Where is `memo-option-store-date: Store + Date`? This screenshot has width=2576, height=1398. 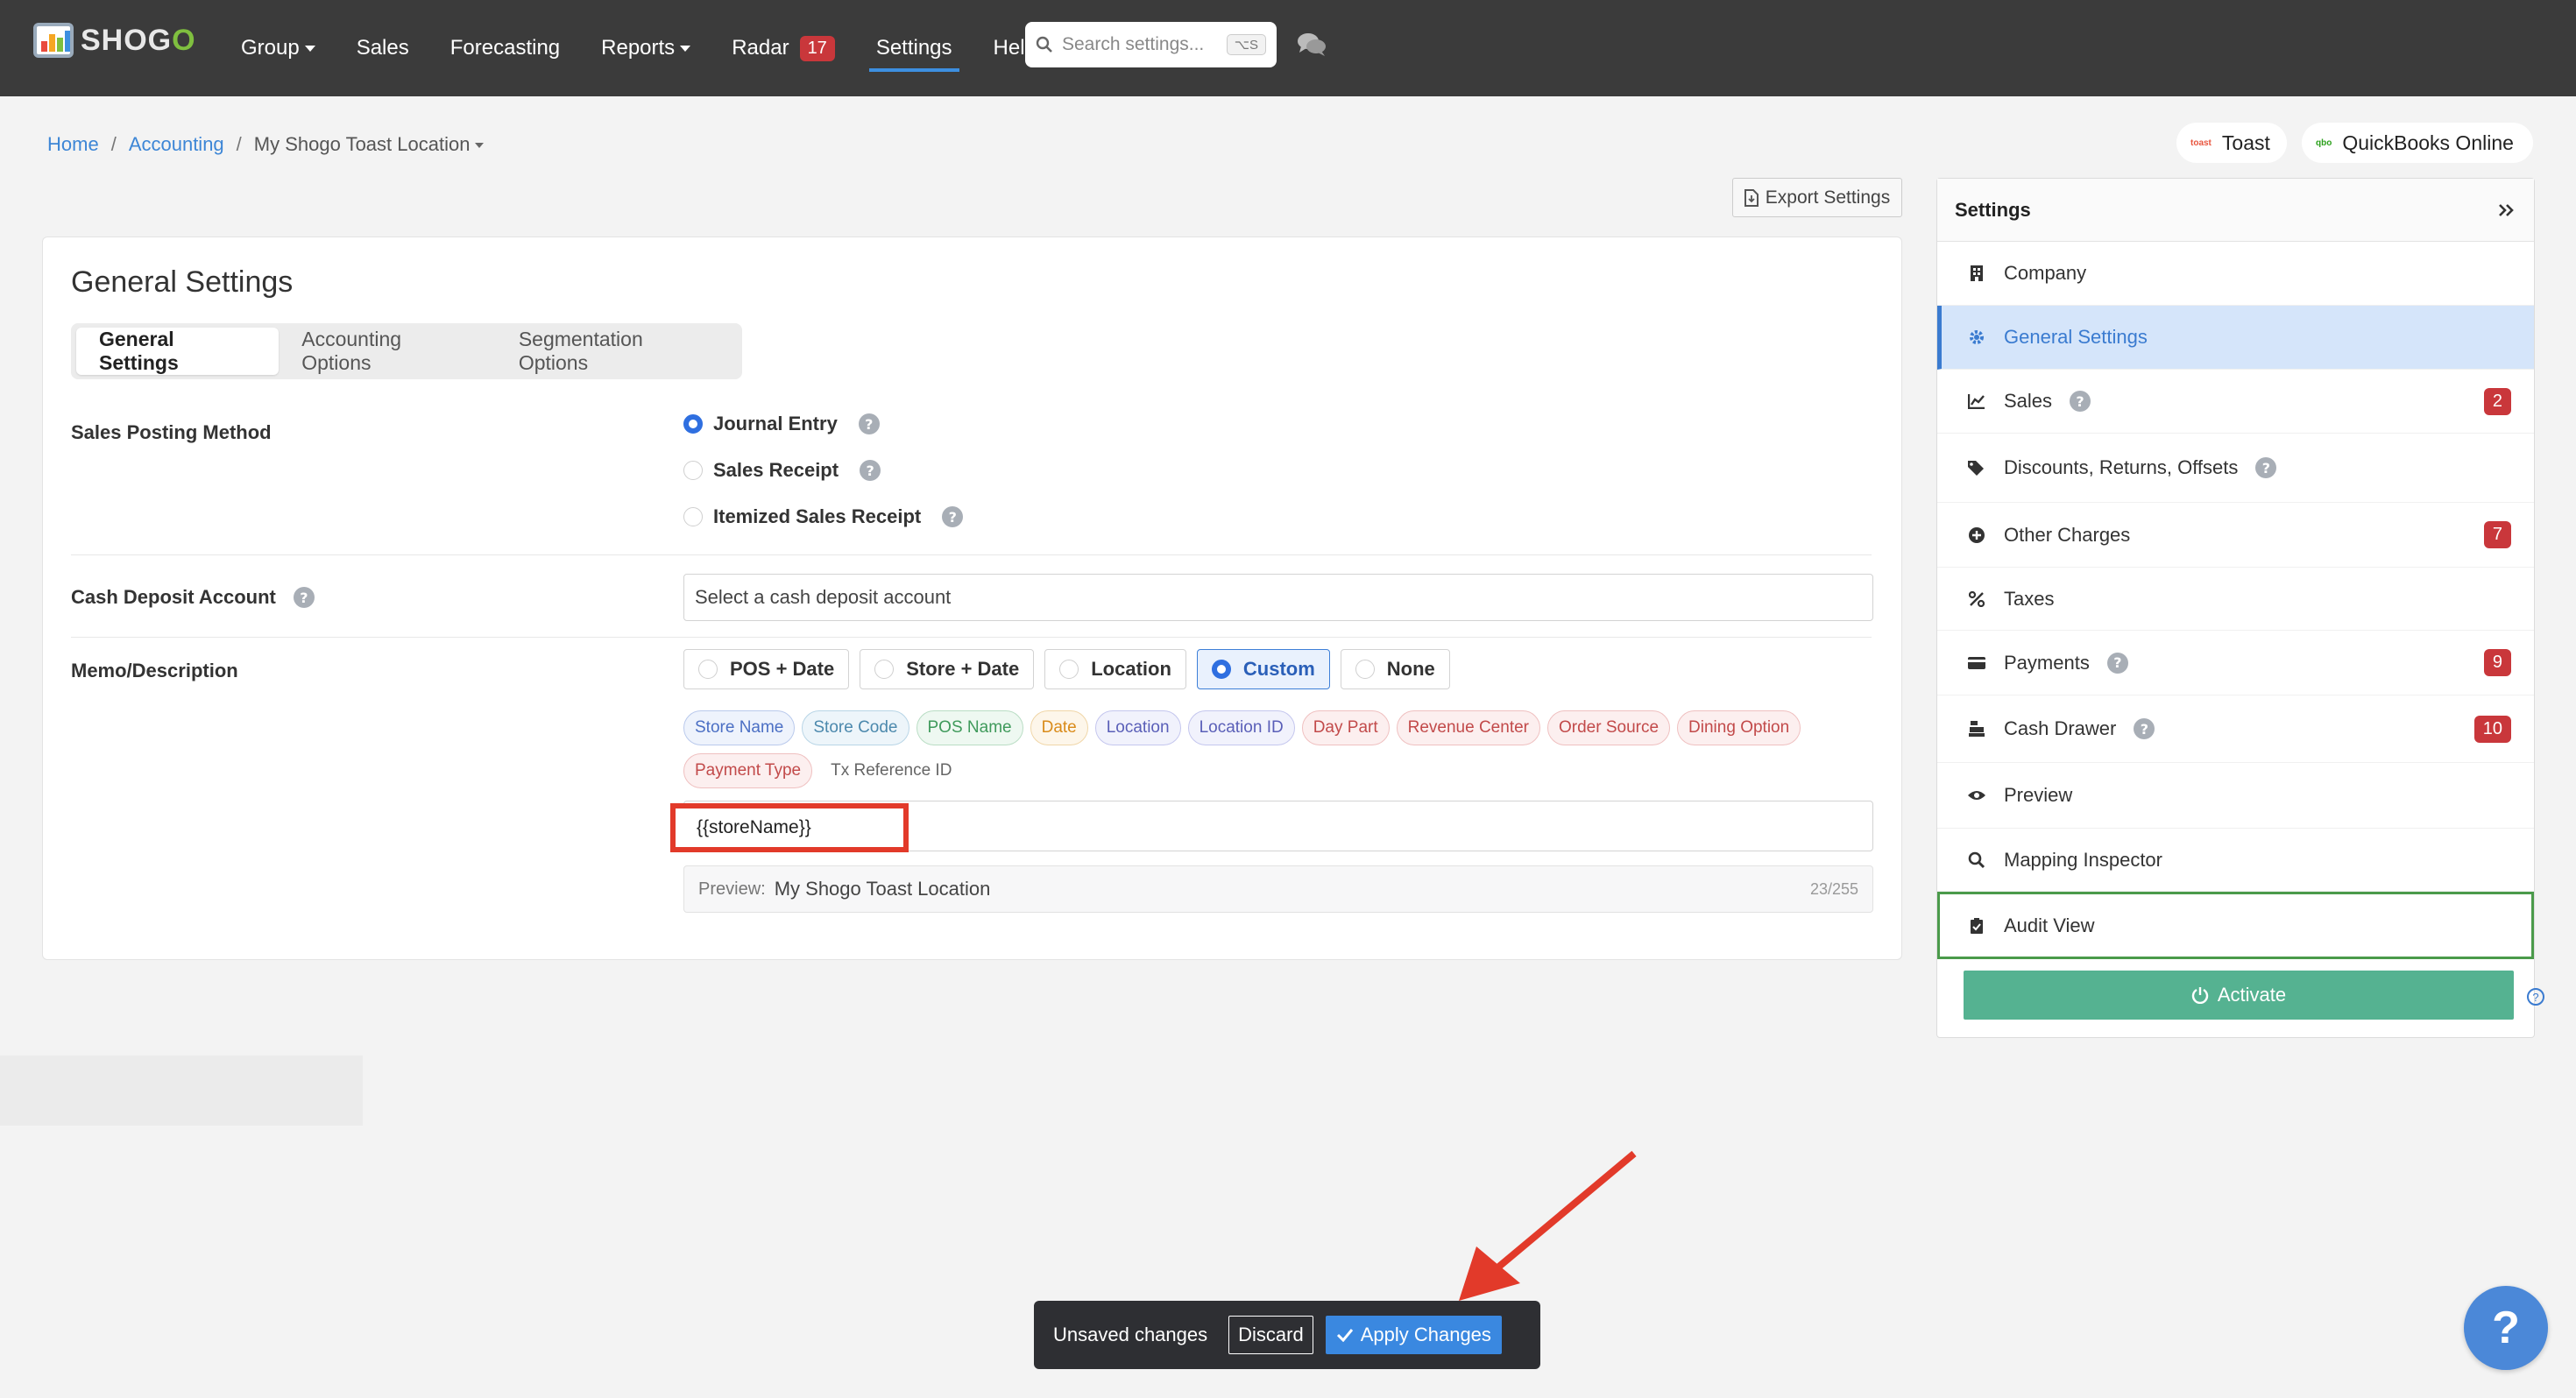 memo-option-store-date: Store + Date is located at coordinates (947, 669).